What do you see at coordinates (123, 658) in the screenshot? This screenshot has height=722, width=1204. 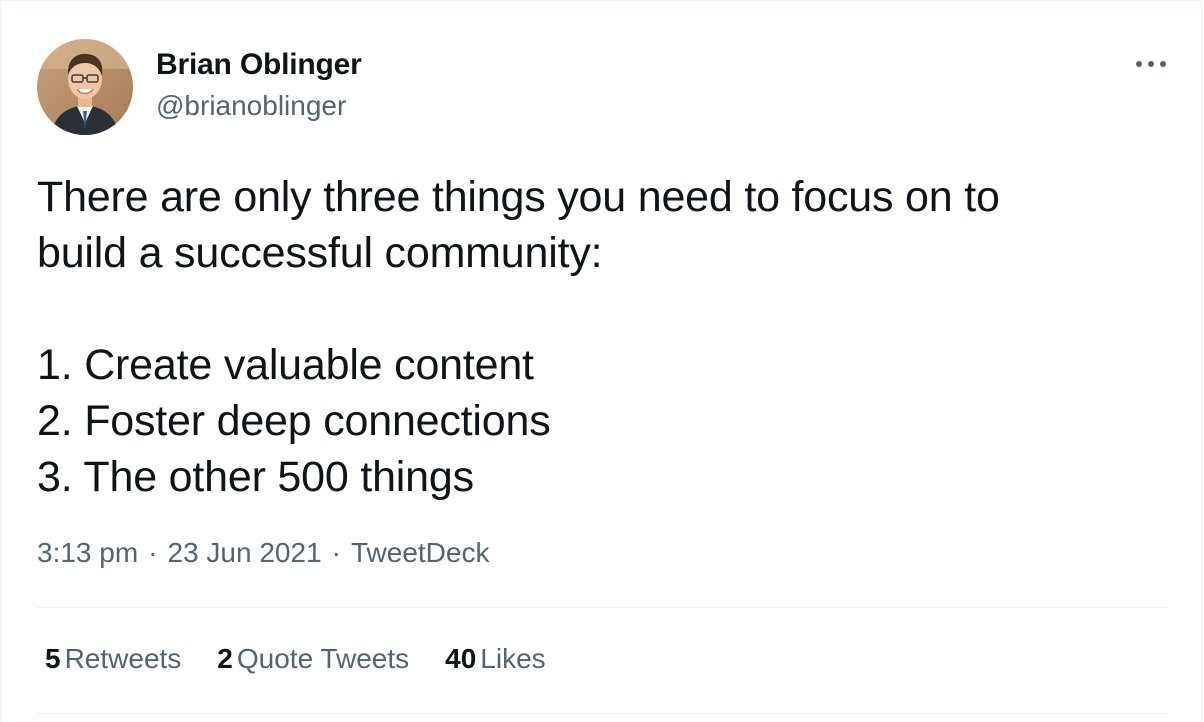 I see `retweets-label: Retweets` at bounding box center [123, 658].